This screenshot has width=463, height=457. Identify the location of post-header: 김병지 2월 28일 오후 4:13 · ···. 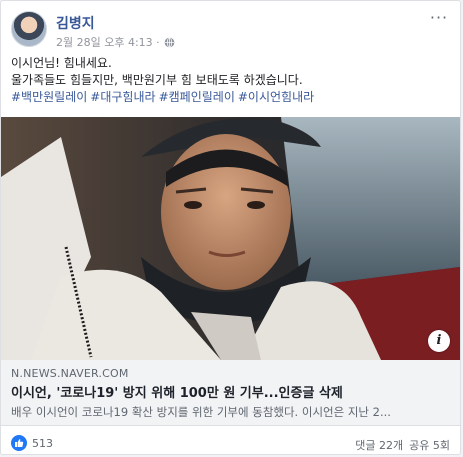
(230, 30).